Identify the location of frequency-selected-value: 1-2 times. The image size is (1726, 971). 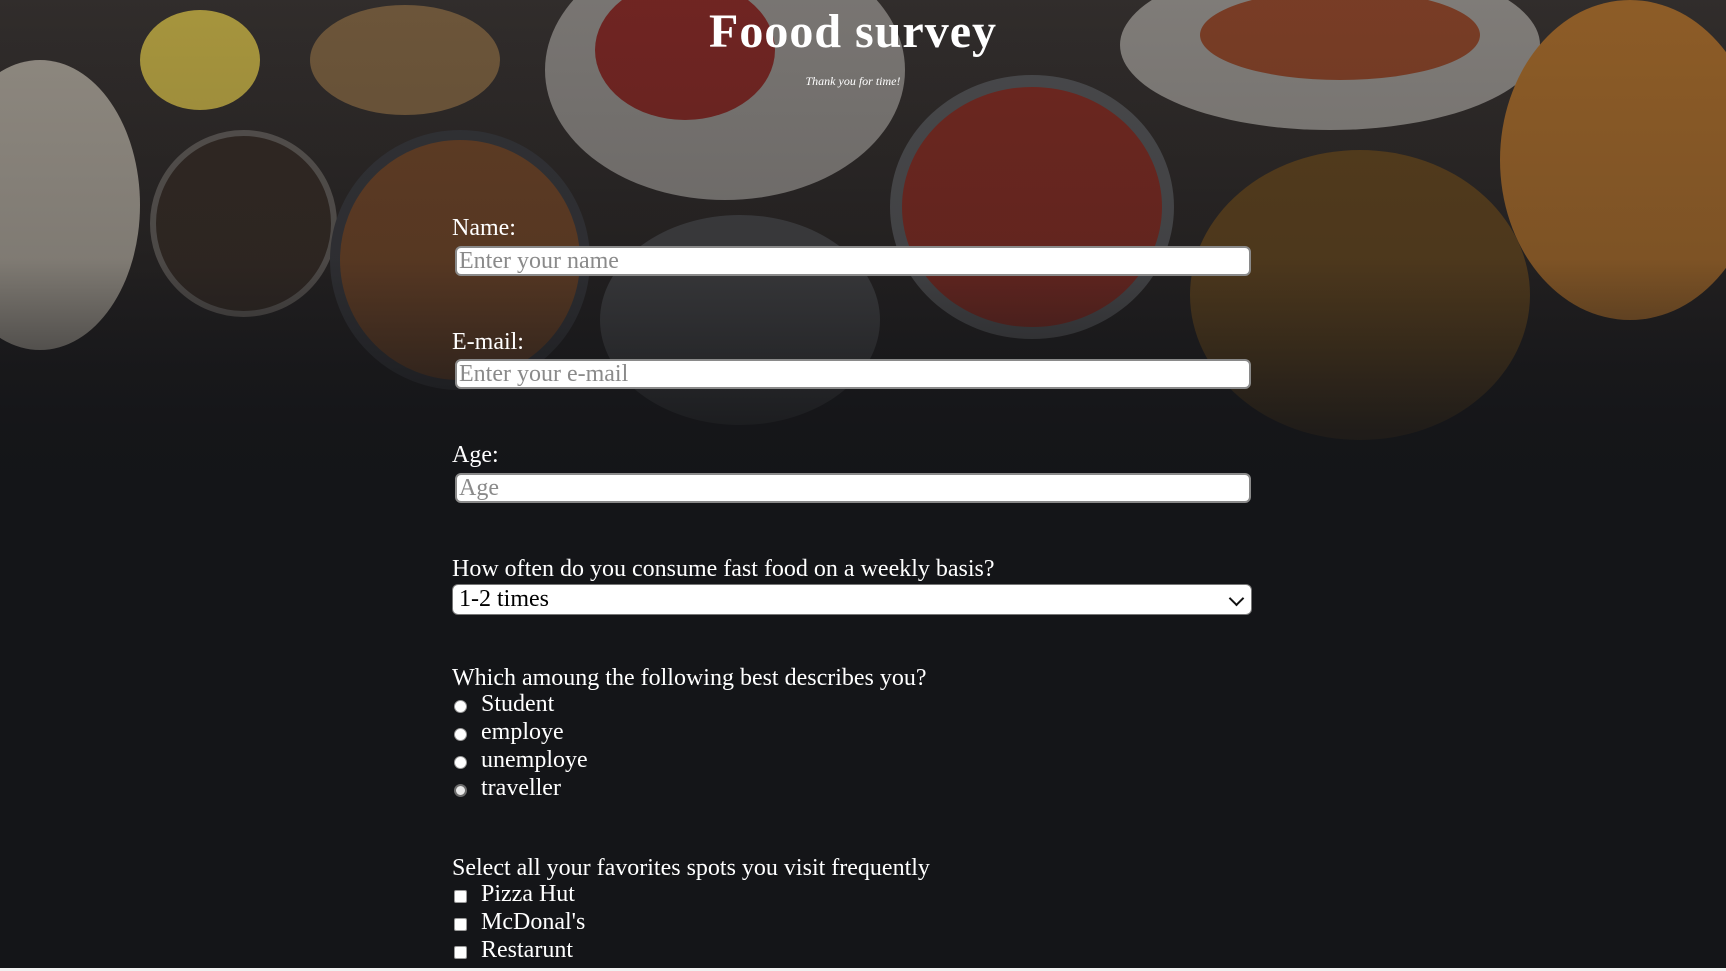
(504, 599).